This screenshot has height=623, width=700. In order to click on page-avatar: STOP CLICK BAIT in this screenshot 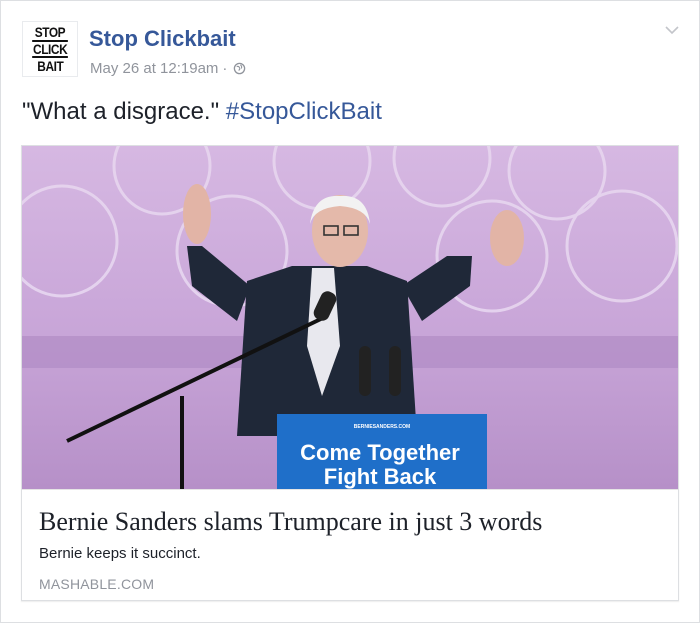, I will do `click(50, 49)`.